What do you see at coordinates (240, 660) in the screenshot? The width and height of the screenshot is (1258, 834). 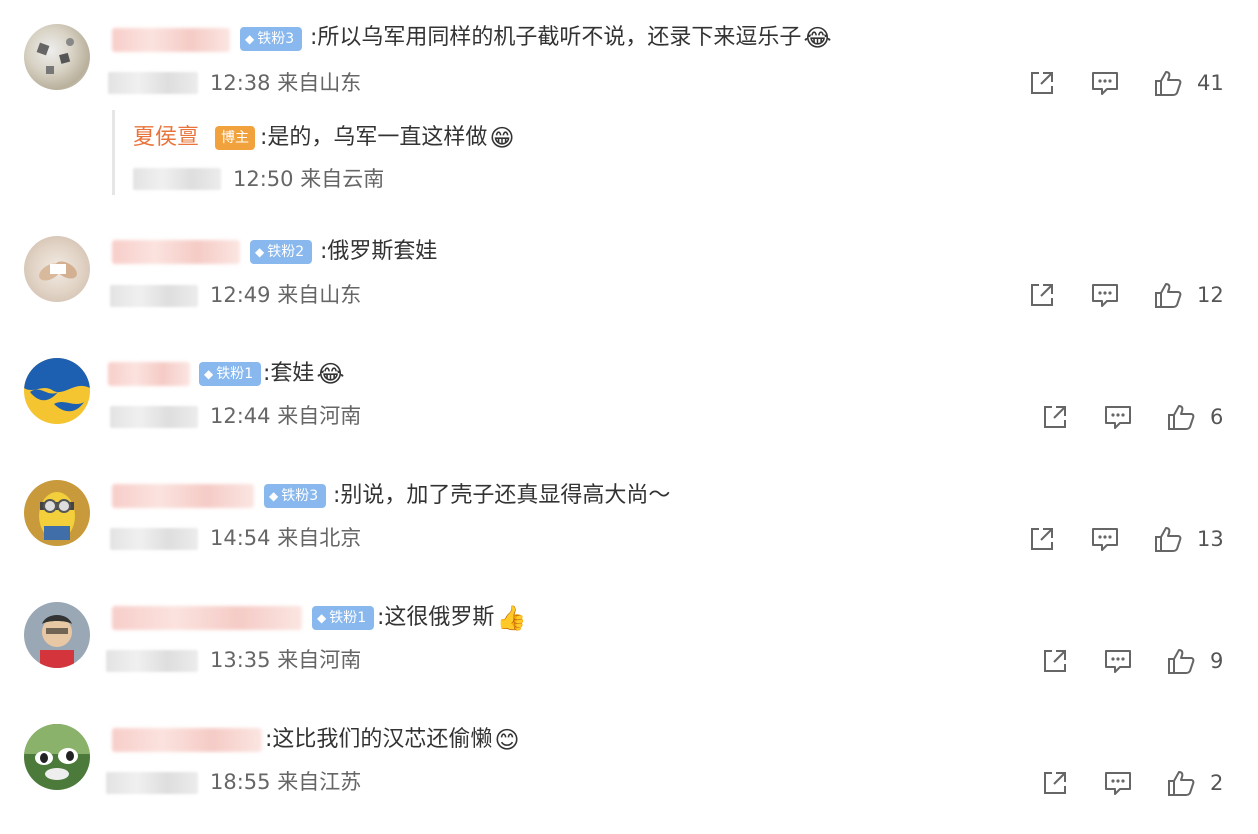 I see `comment-time: 13:35` at bounding box center [240, 660].